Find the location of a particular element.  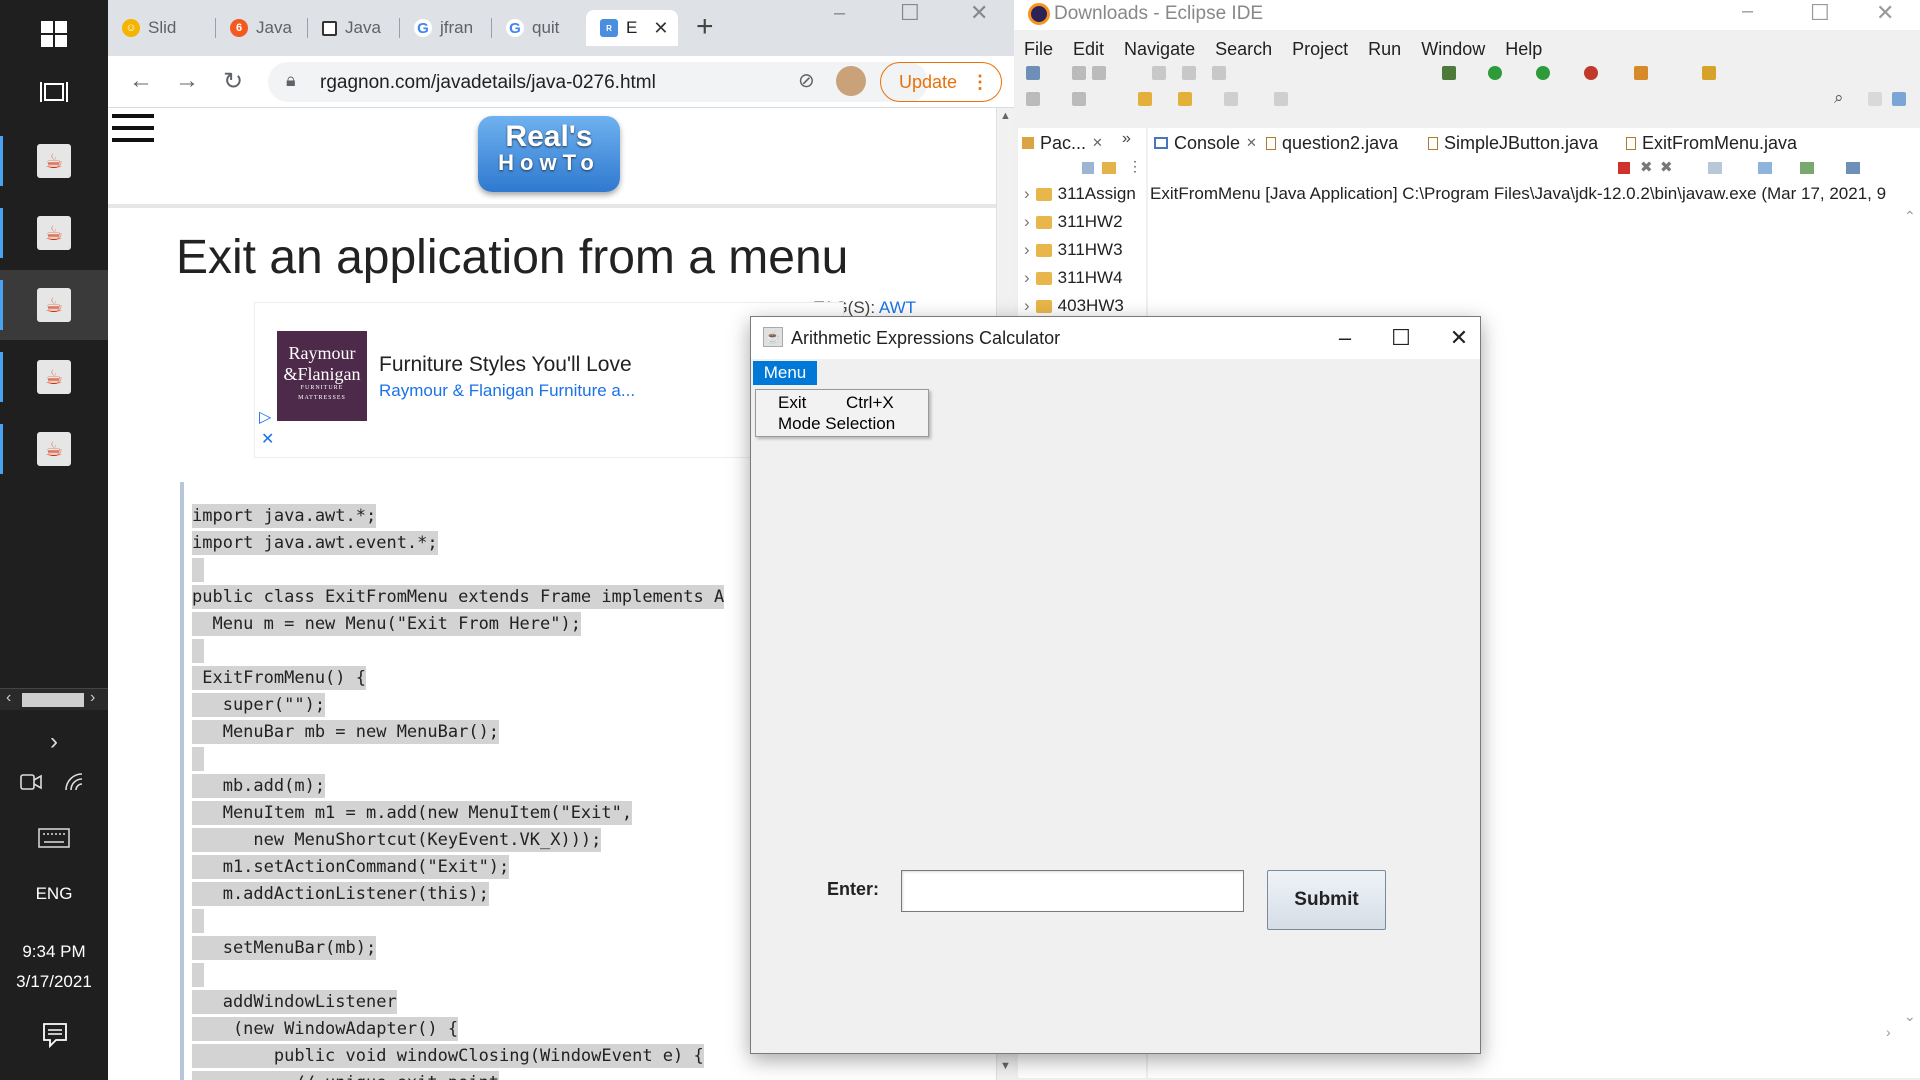

taskbar-java-app-1: ☕ is located at coordinates (54, 161).